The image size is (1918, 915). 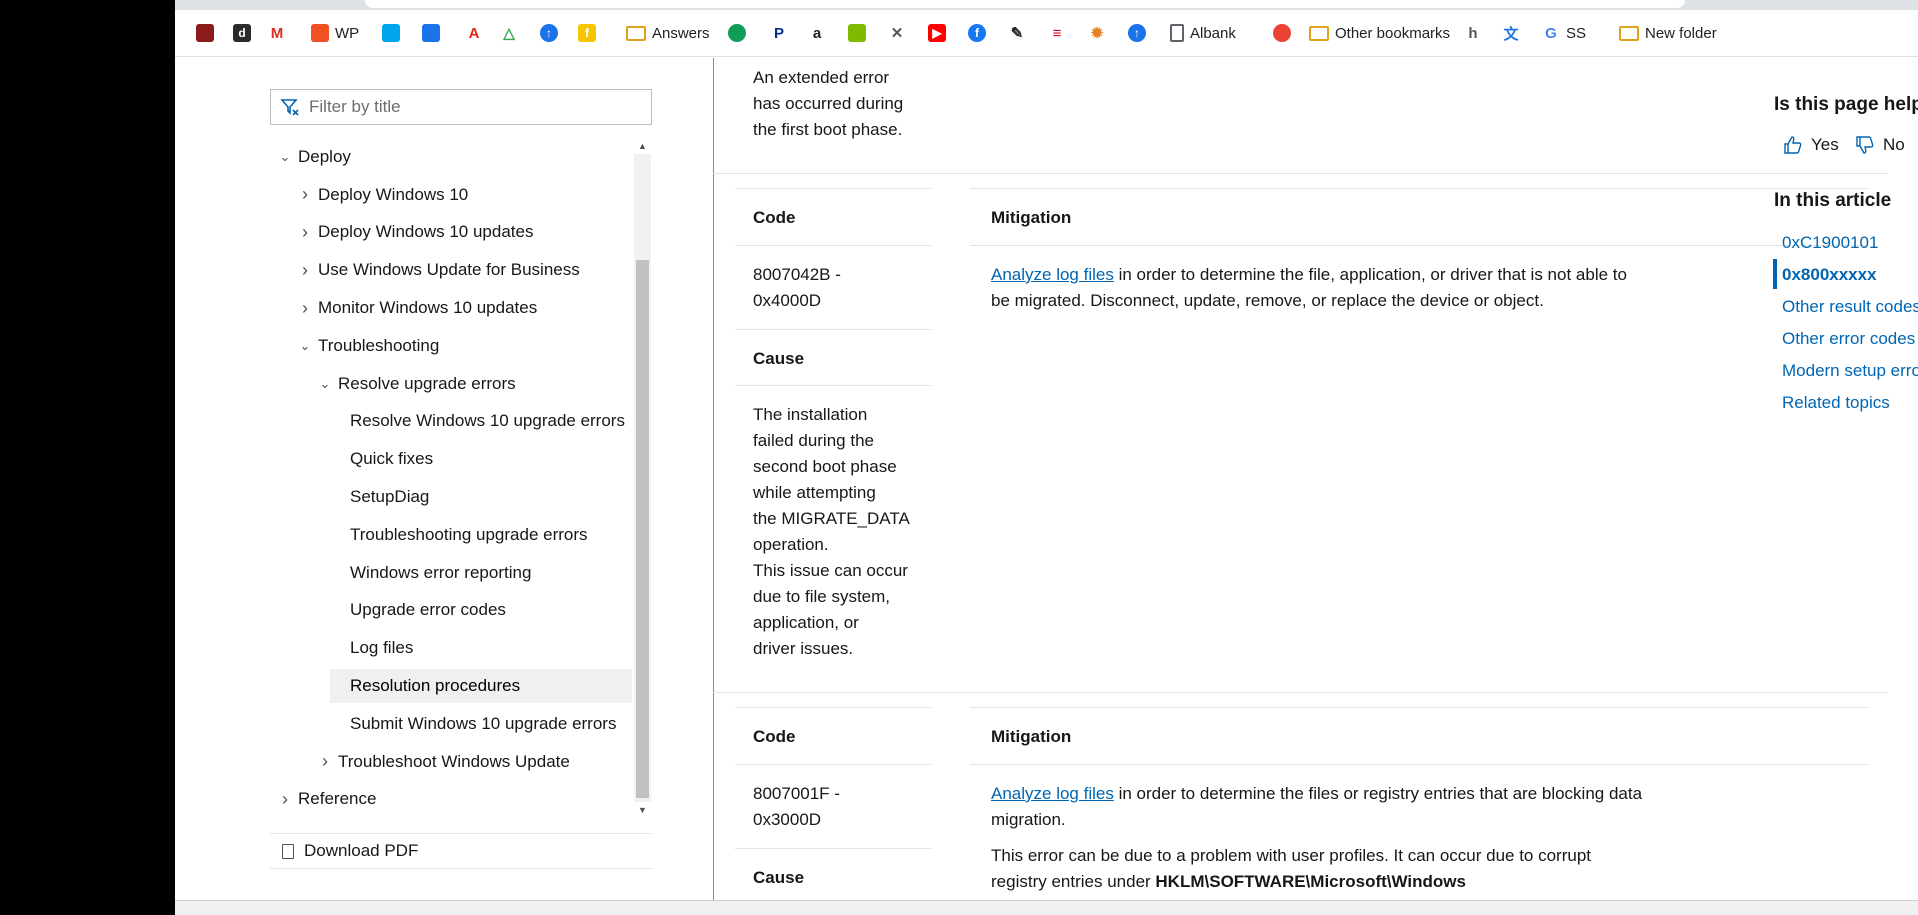 What do you see at coordinates (1668, 33) in the screenshot?
I see `bookmark-item: New folder` at bounding box center [1668, 33].